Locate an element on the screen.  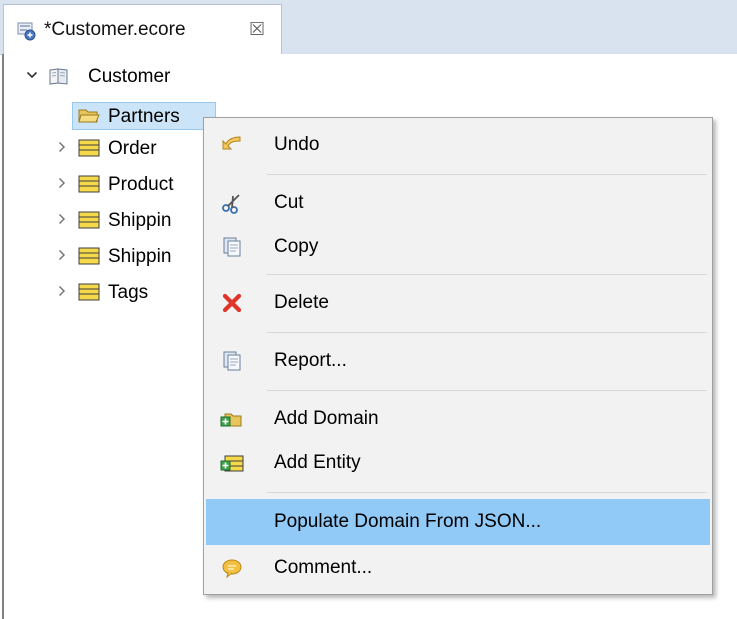
folder-open-icon is located at coordinates (89, 116).